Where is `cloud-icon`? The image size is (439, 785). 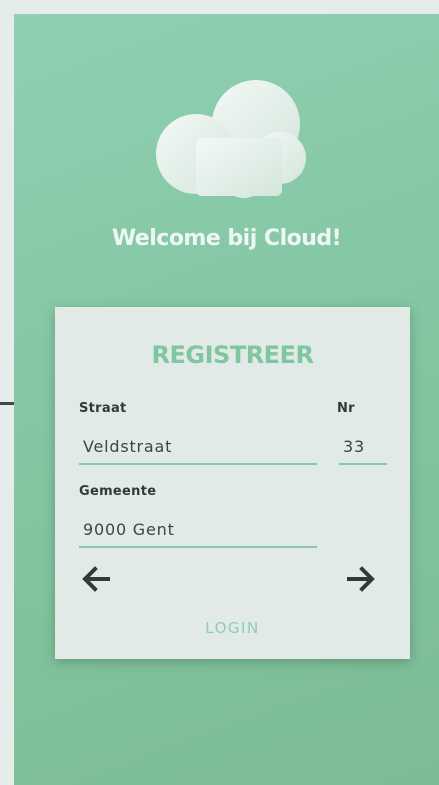
cloud-icon is located at coordinates (231, 139).